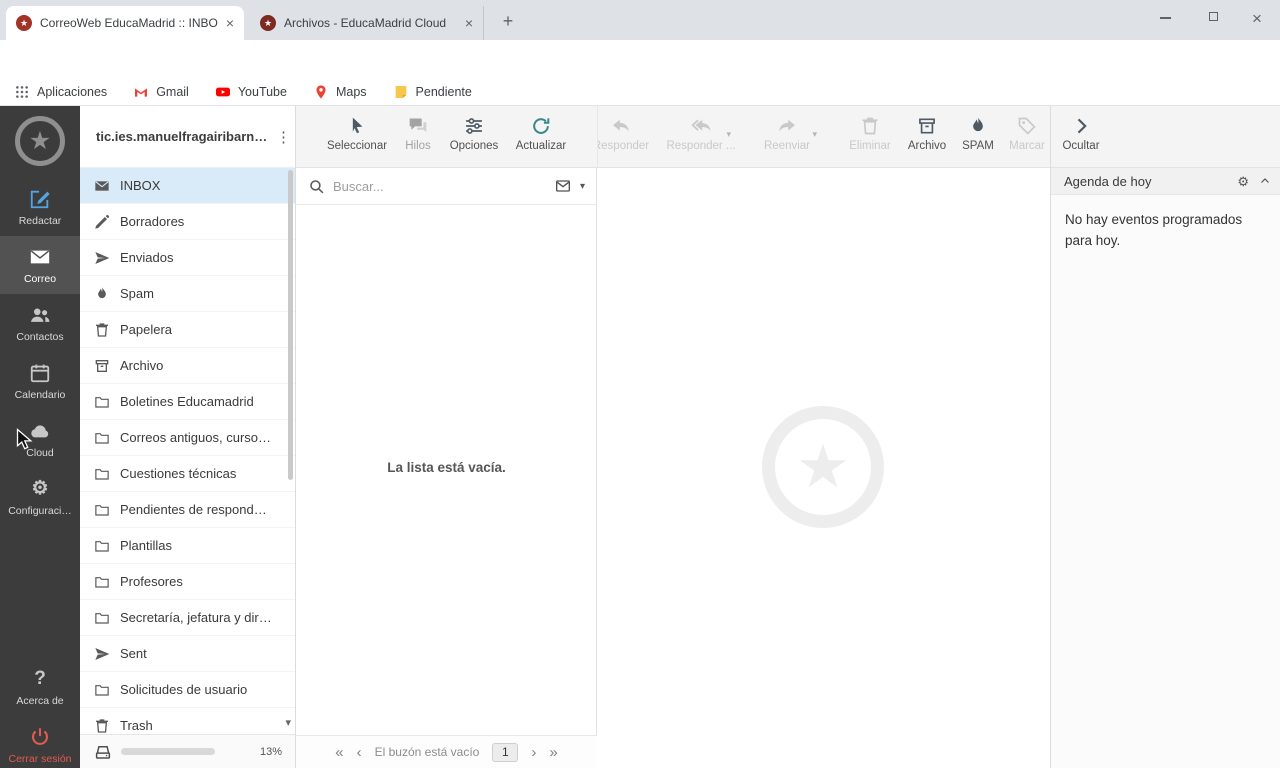 This screenshot has height=768, width=1280. Describe the element at coordinates (283, 137) in the screenshot. I see `folder-options-menu-icon: ⋮` at that location.